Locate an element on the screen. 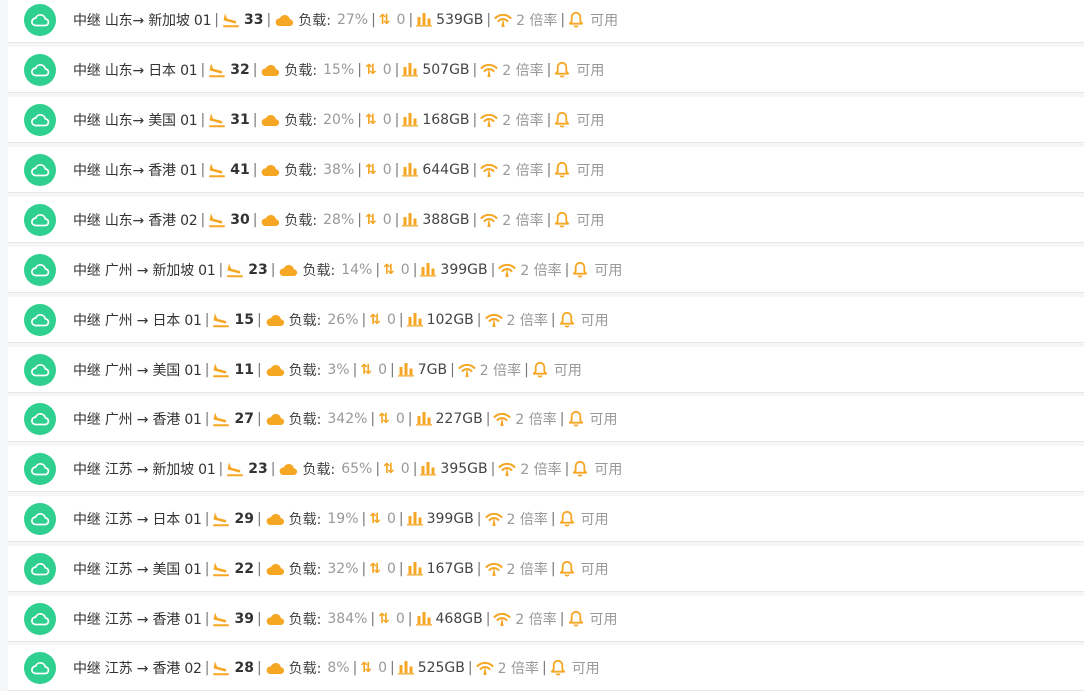 The width and height of the screenshot is (1084, 691). load-value: 32% is located at coordinates (343, 568).